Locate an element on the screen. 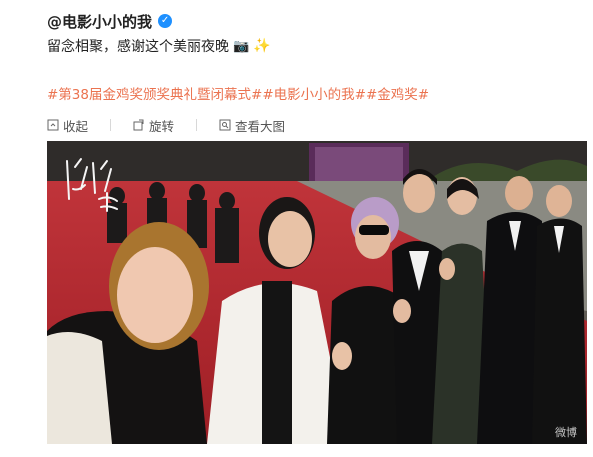  post-author: @电影小小的我 ✓ is located at coordinates (110, 21).